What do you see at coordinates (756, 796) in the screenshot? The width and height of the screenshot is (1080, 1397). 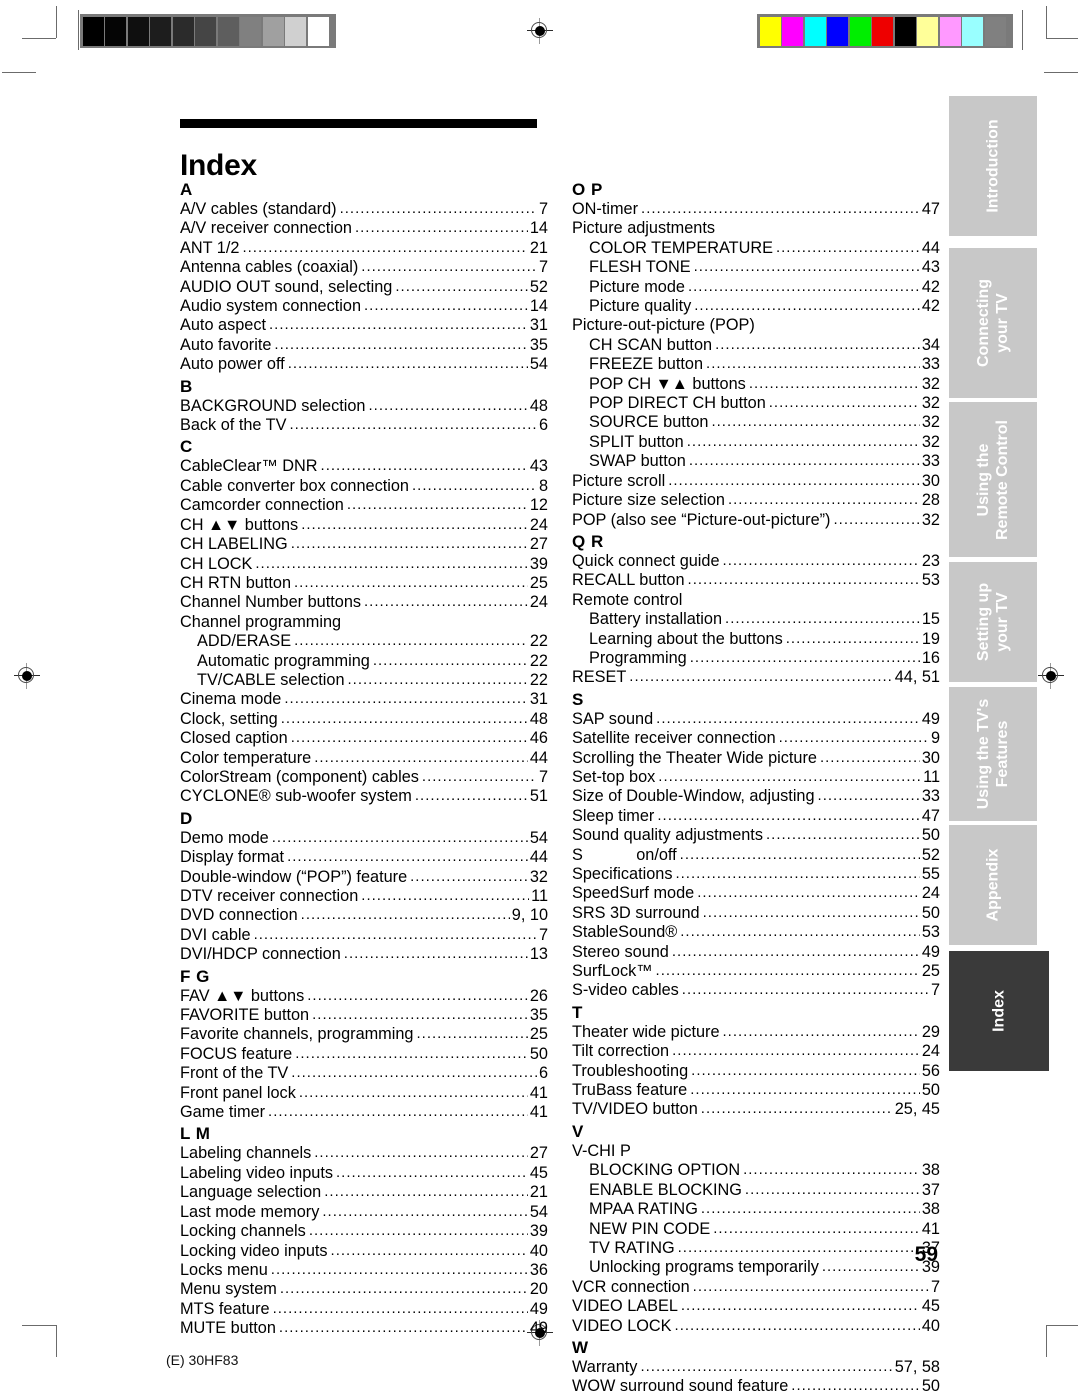 I see `index-entry: Size of Double-Window, adjusting 33` at bounding box center [756, 796].